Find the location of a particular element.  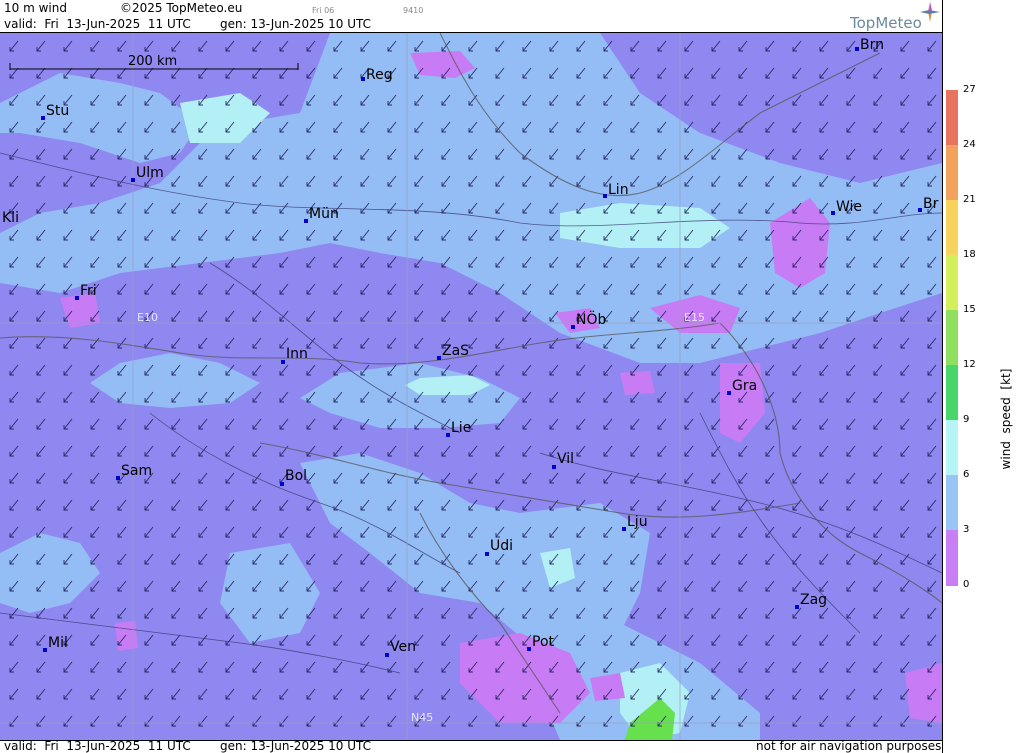

city-label: Zag is located at coordinates (813, 600).